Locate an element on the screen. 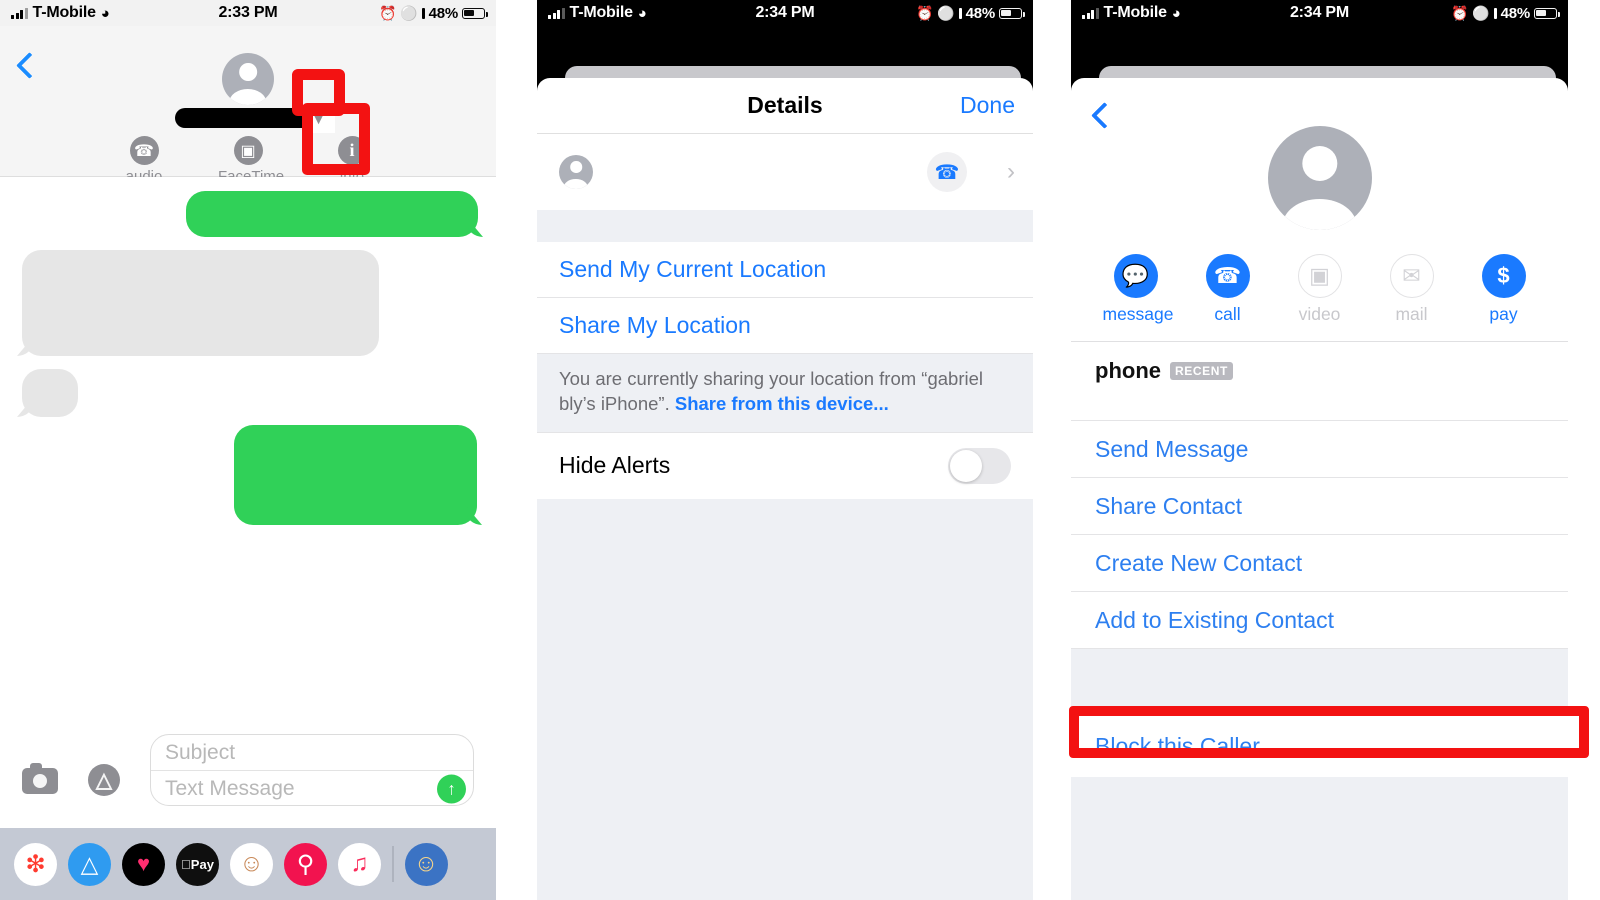 This screenshot has width=1600, height=900. app-store-icon: △ is located at coordinates (104, 780).